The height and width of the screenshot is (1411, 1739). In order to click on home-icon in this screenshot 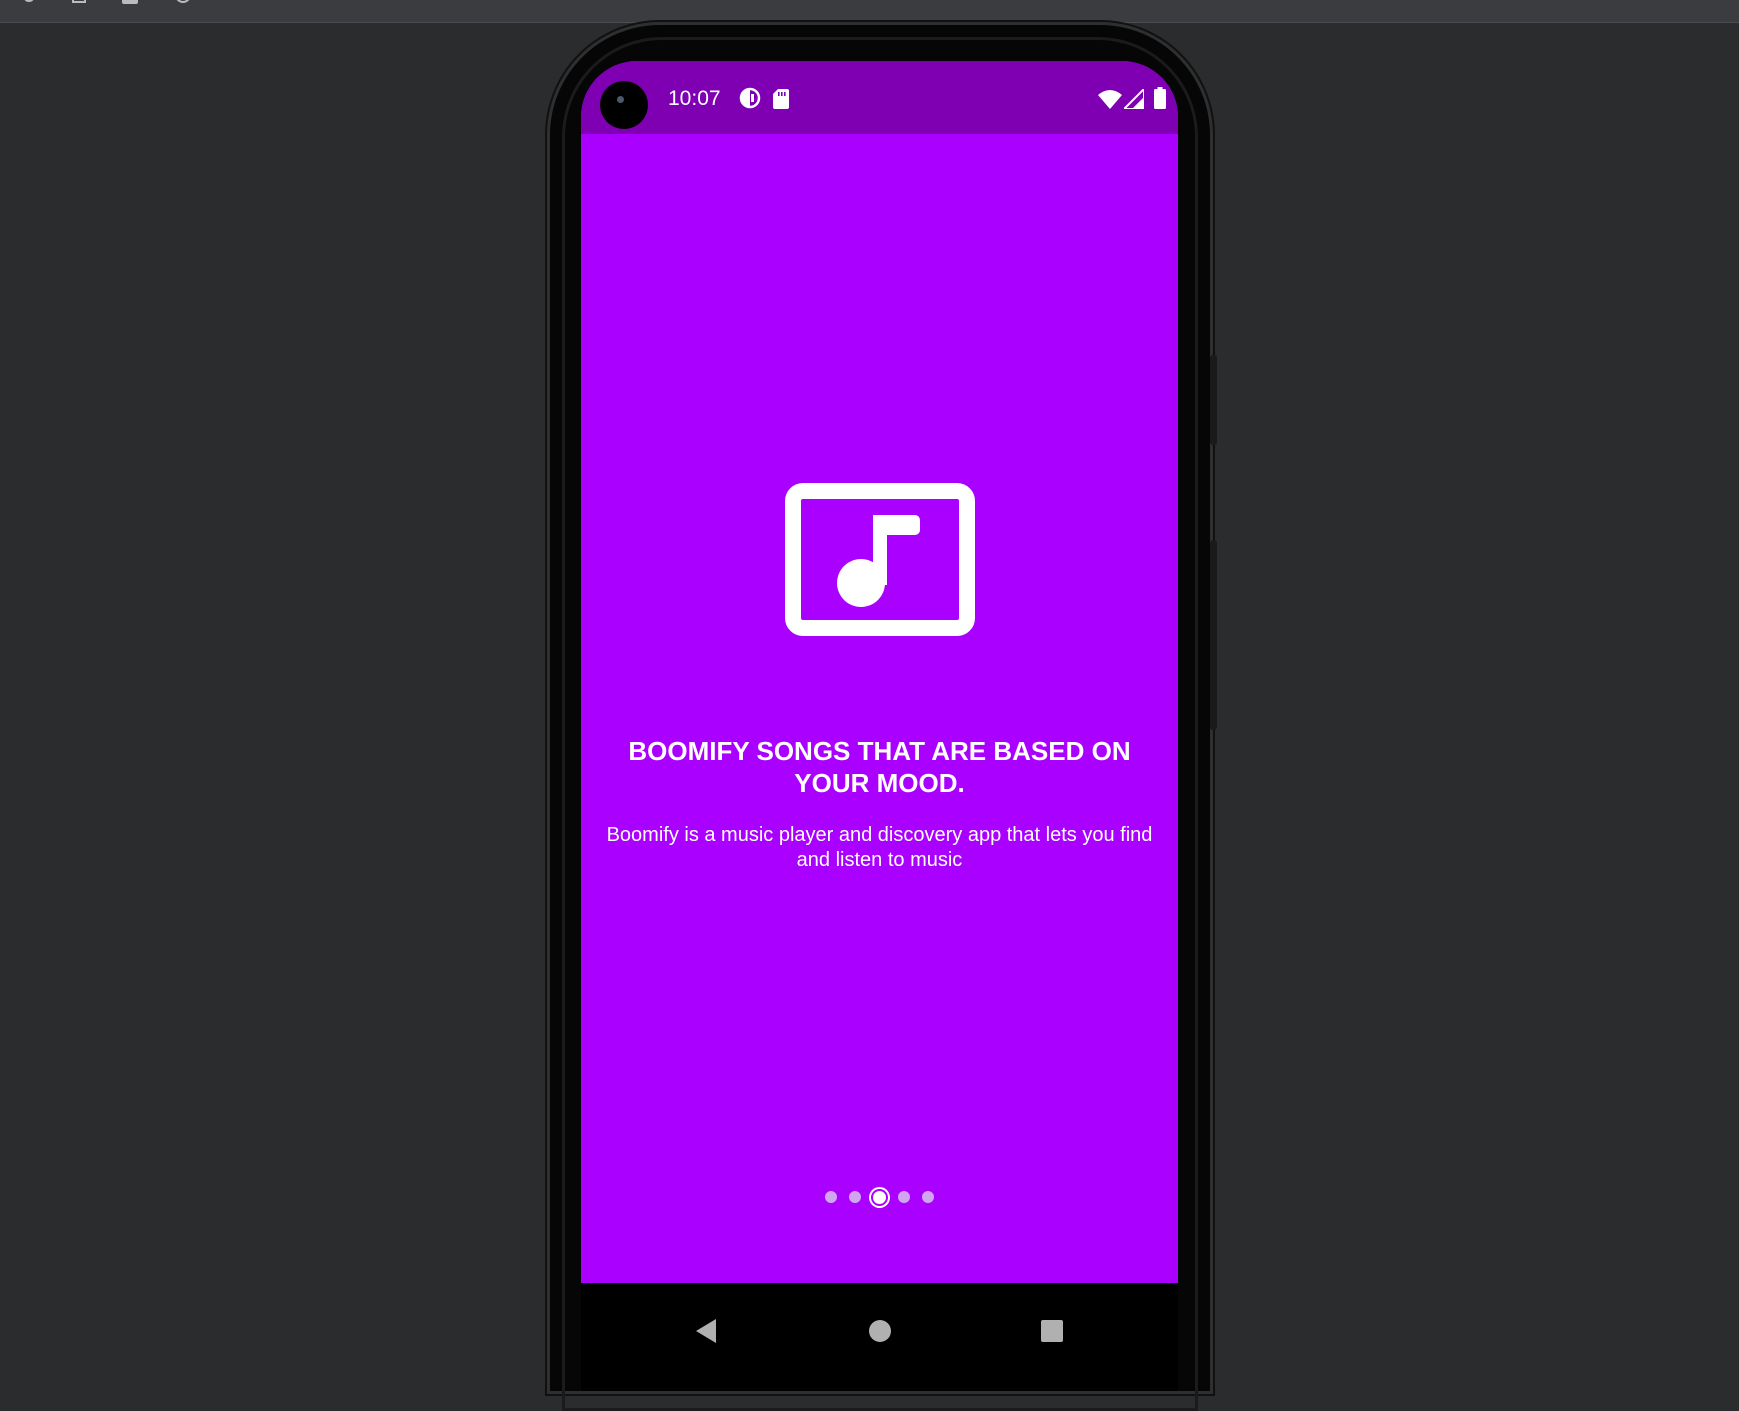, I will do `click(880, 1331)`.